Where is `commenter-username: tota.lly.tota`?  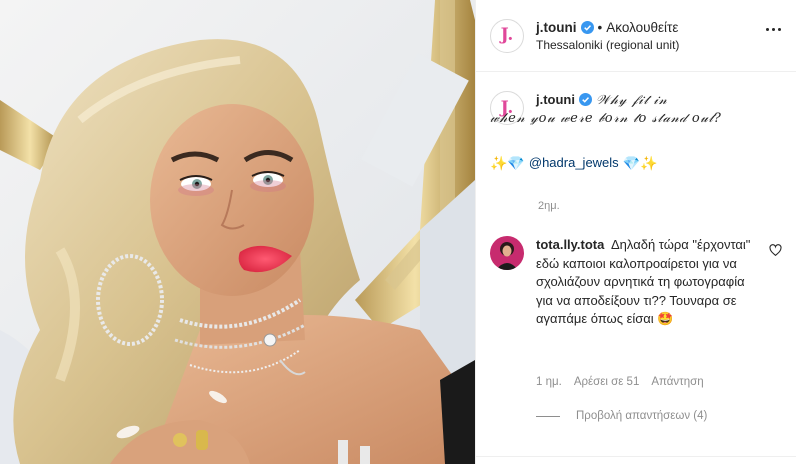
commenter-username: tota.lly.tota is located at coordinates (570, 244).